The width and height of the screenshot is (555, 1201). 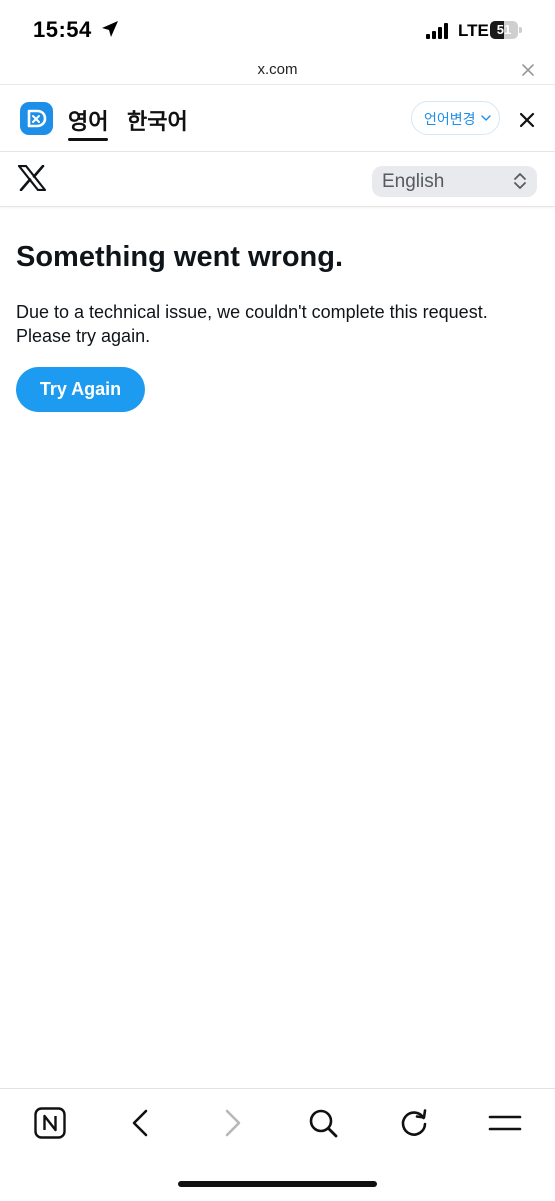 I want to click on network-type: LTE, so click(x=473, y=30).